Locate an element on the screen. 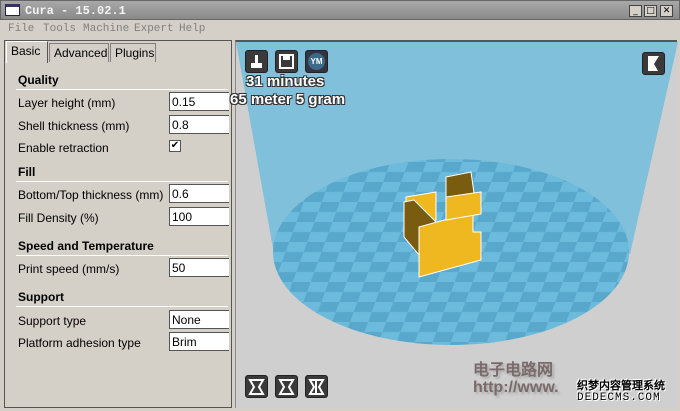  watermark: 织梦内容管理系统 is located at coordinates (621, 386).